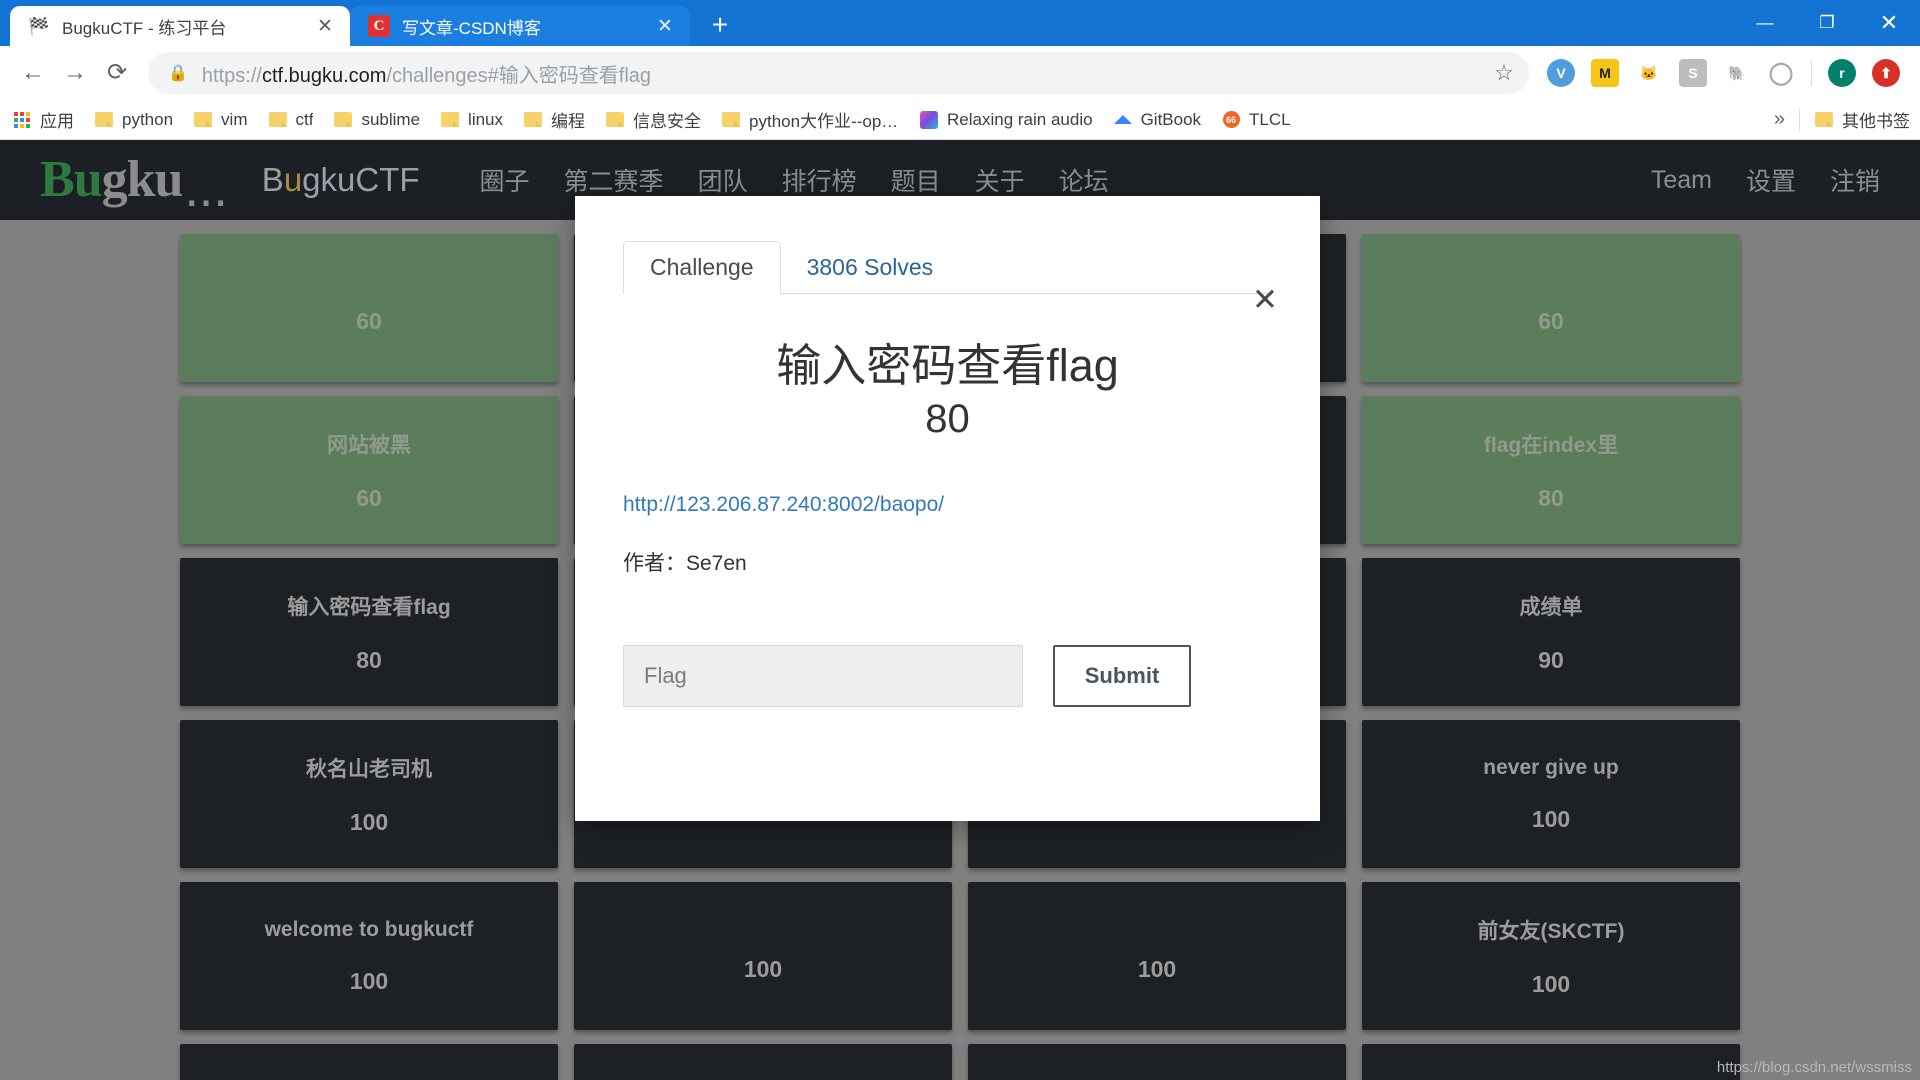 Image resolution: width=1920 pixels, height=1080 pixels. Describe the element at coordinates (1551, 767) in the screenshot. I see `challenge-card-title: never give up` at that location.